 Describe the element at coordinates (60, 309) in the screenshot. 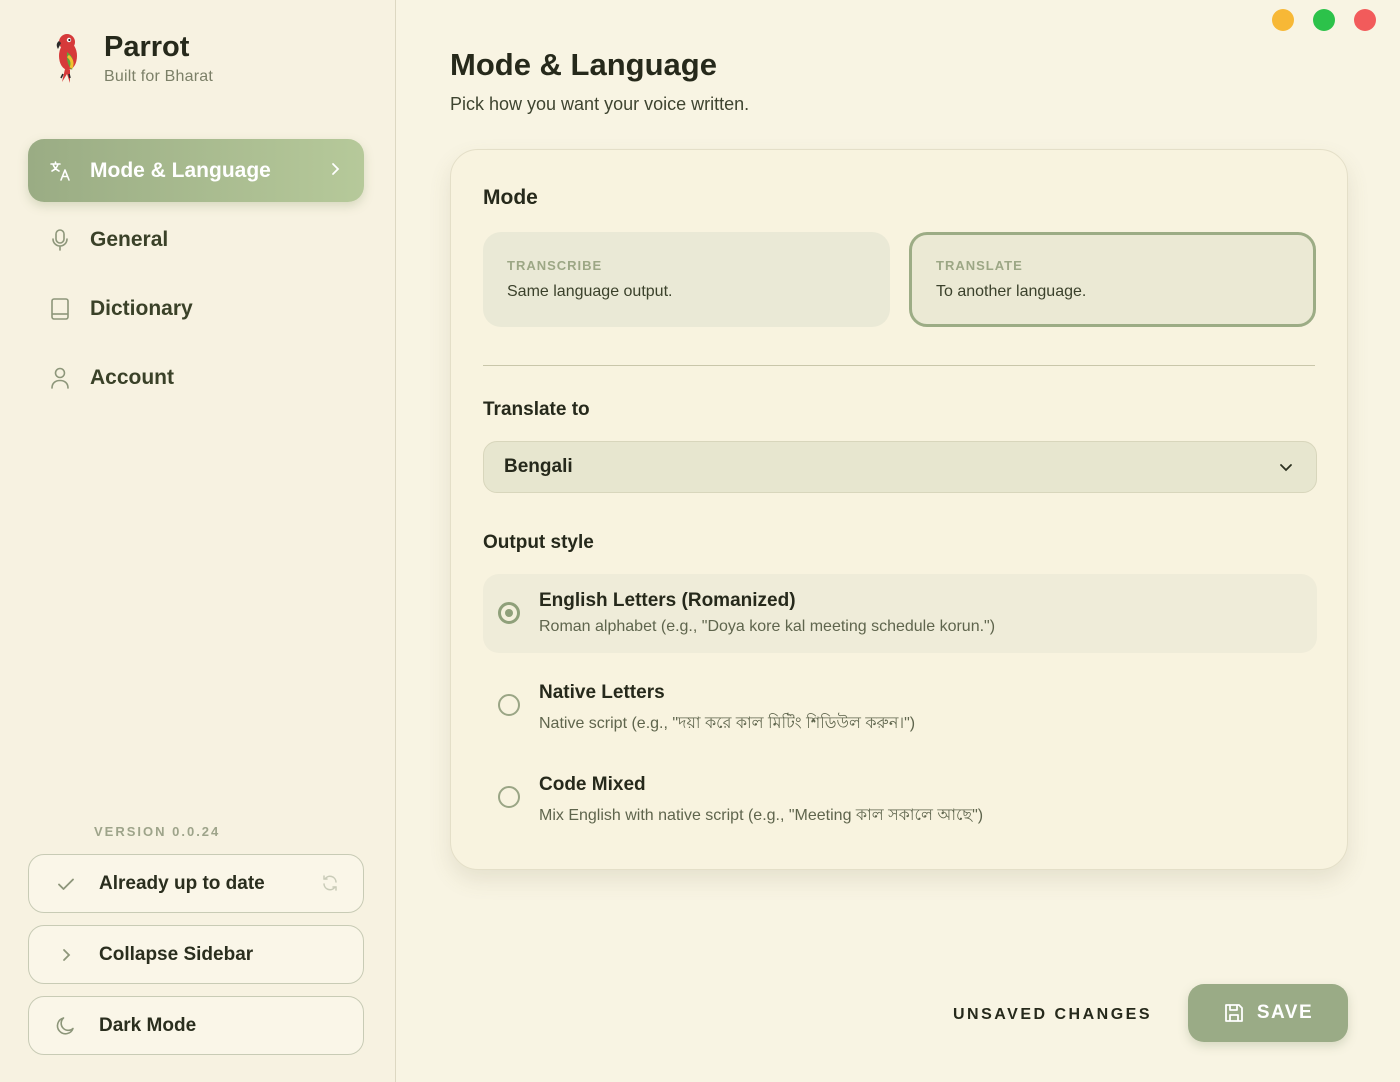

I see `book-icon` at that location.